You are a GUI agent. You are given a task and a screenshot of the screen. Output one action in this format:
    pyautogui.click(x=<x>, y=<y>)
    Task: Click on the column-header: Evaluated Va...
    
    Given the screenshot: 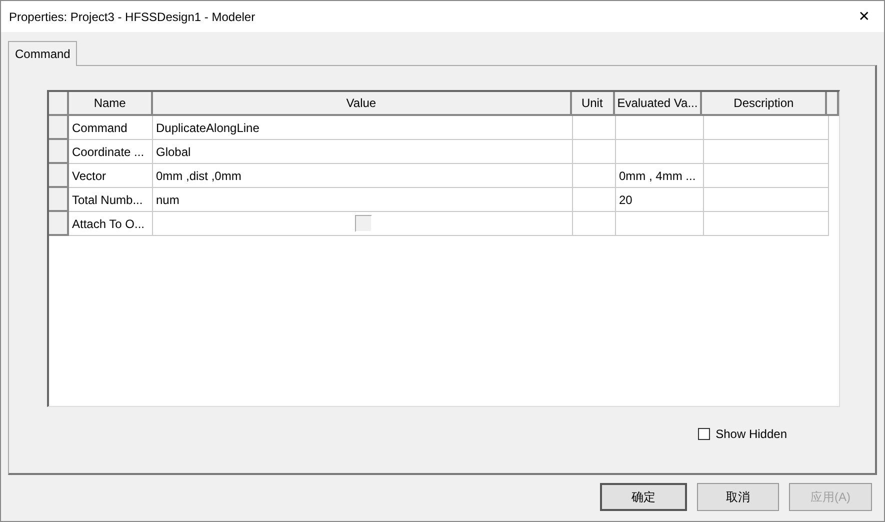 What is the action you would take?
    pyautogui.click(x=658, y=104)
    